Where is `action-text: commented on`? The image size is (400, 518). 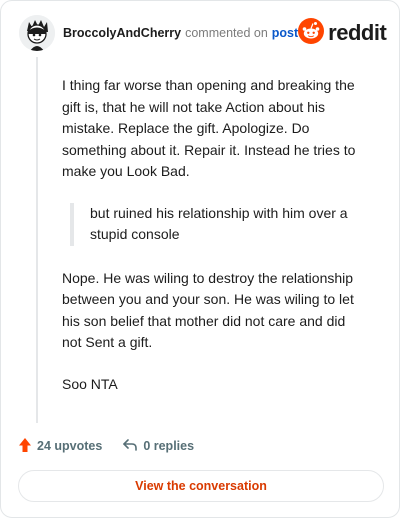 action-text: commented on is located at coordinates (226, 33).